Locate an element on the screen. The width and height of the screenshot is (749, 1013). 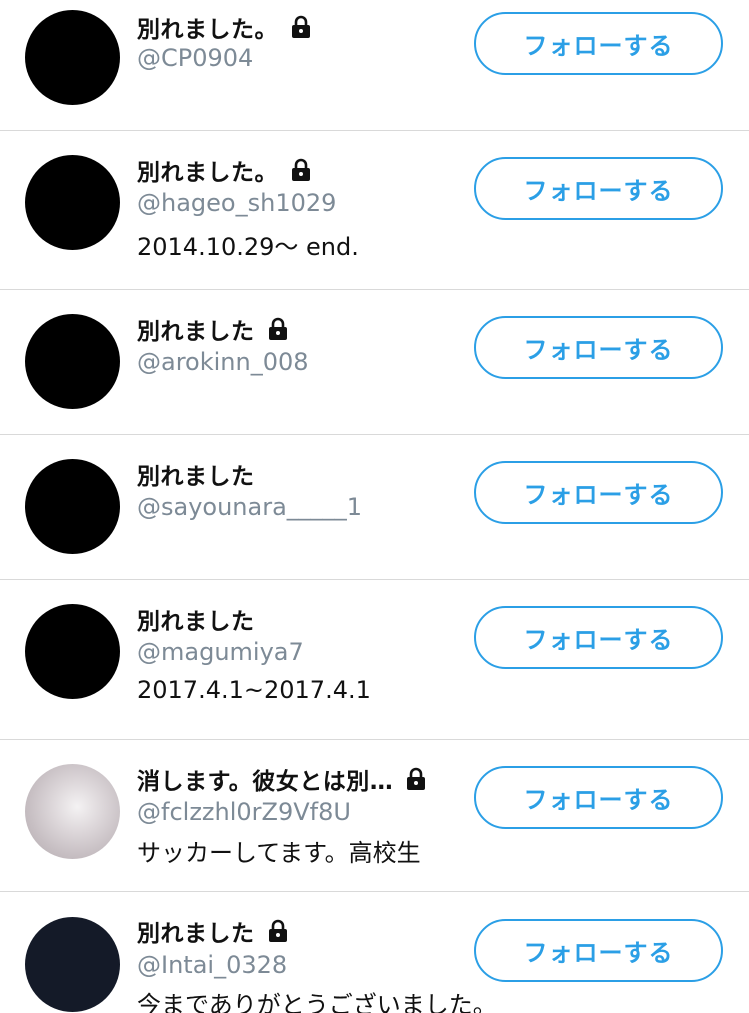
user-row: 別れました @Intai_0328 今までありがとうございました。 フォローする is located at coordinates (374, 952).